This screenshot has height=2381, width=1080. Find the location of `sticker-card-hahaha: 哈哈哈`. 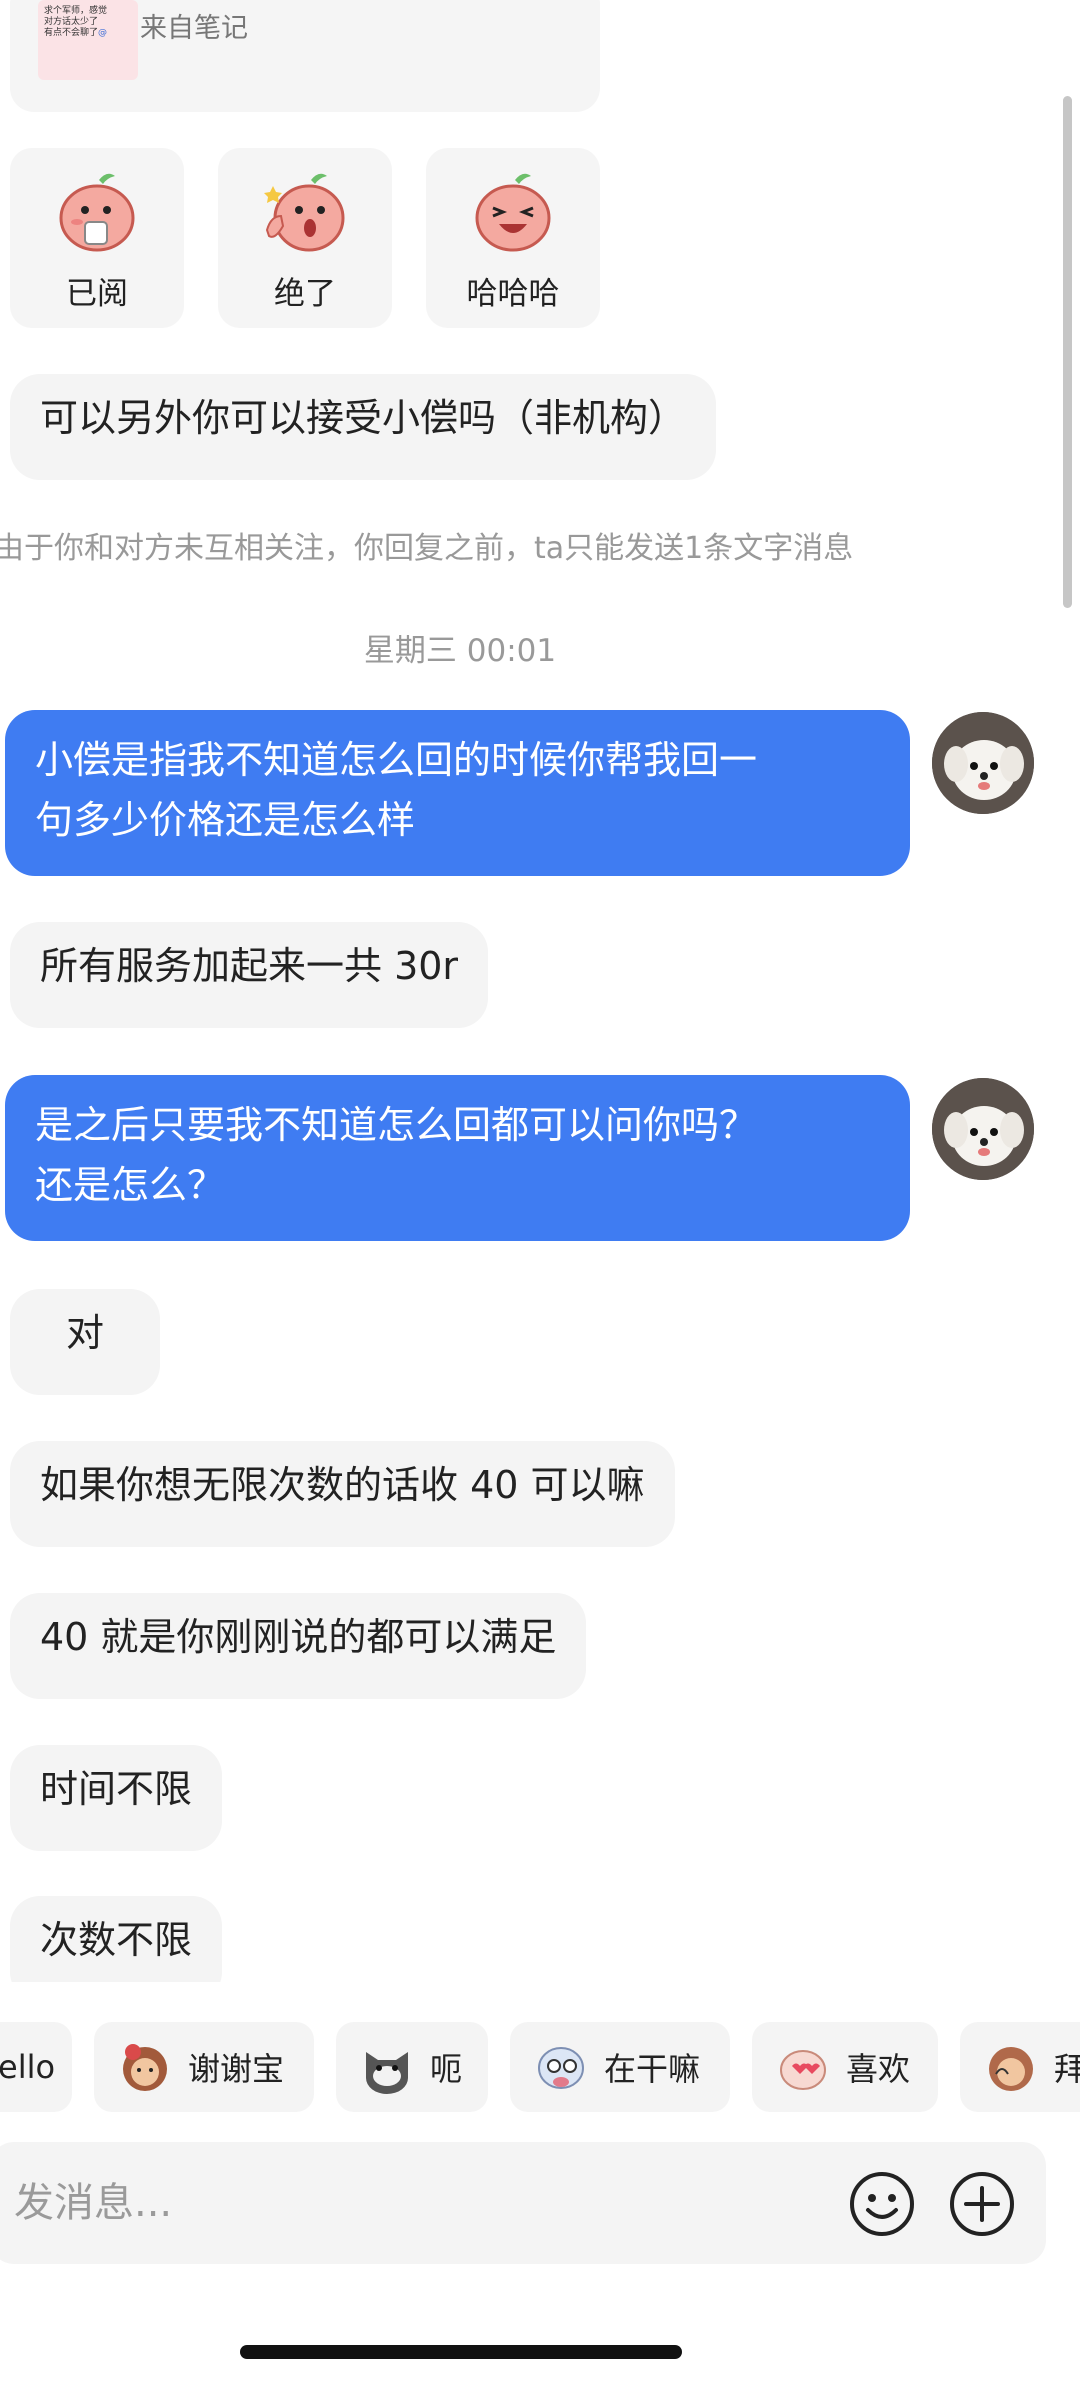

sticker-card-hahaha: 哈哈哈 is located at coordinates (513, 238).